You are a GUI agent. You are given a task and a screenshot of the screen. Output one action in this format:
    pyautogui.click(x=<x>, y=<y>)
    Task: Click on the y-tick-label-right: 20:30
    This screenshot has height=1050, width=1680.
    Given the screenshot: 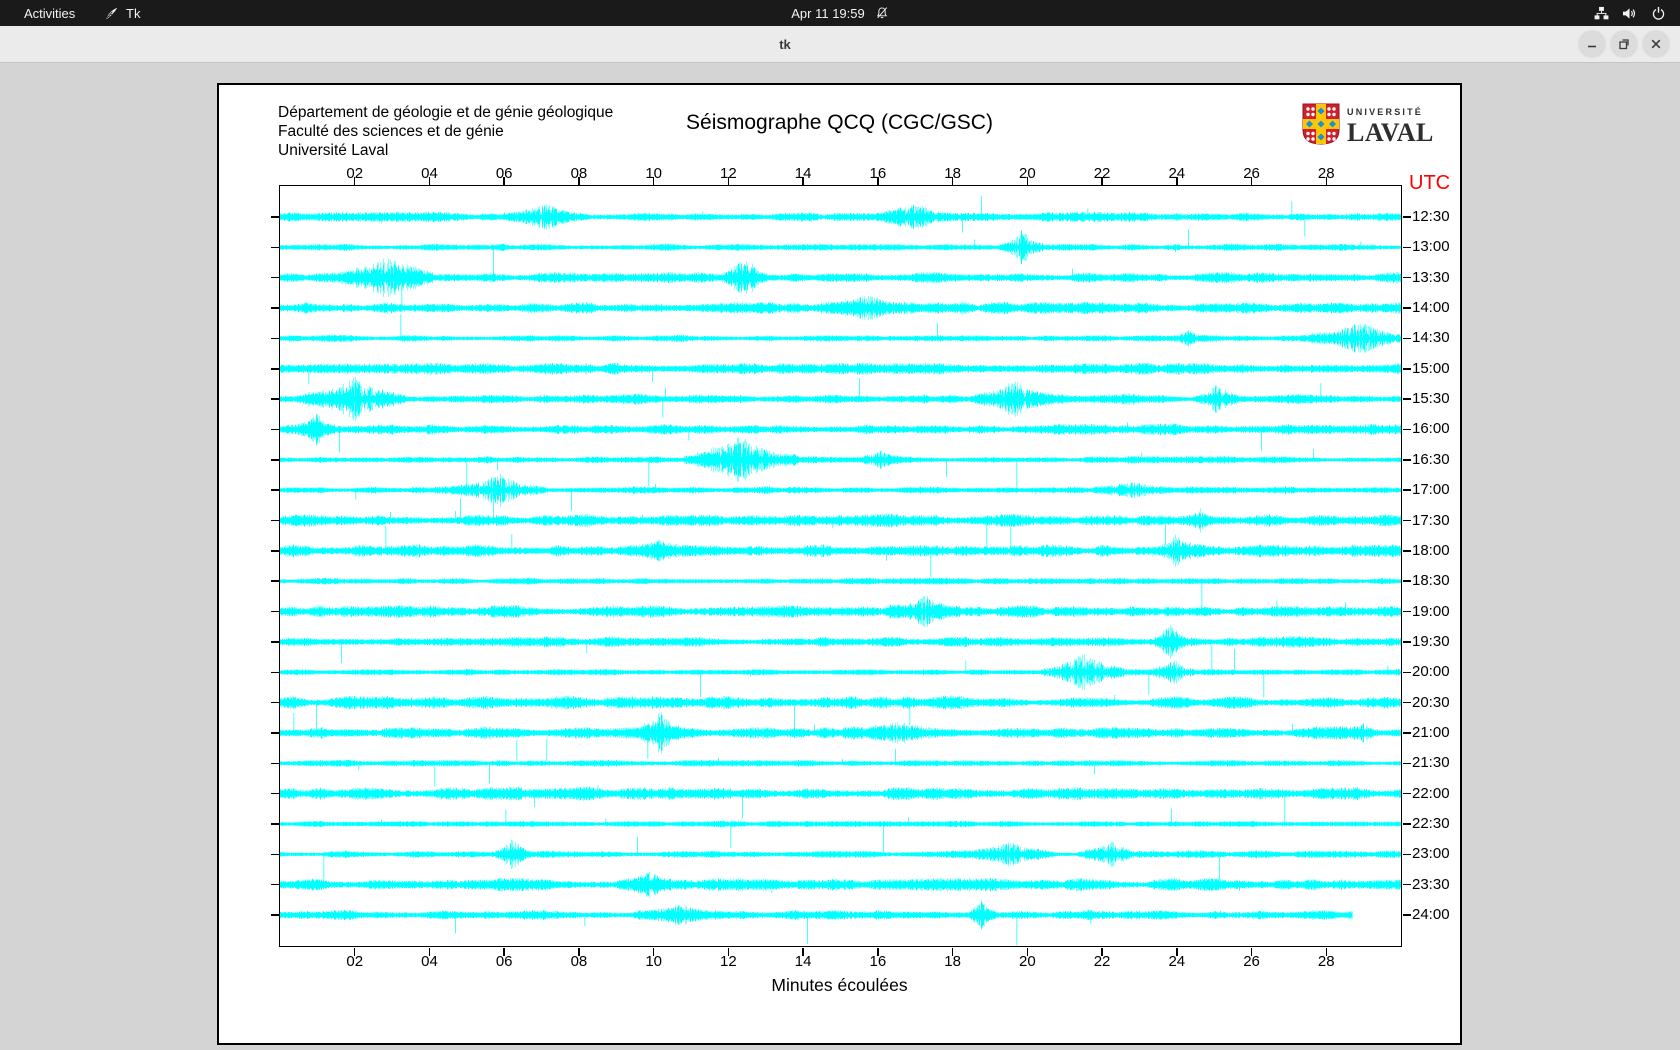 What is the action you would take?
    pyautogui.click(x=1431, y=702)
    